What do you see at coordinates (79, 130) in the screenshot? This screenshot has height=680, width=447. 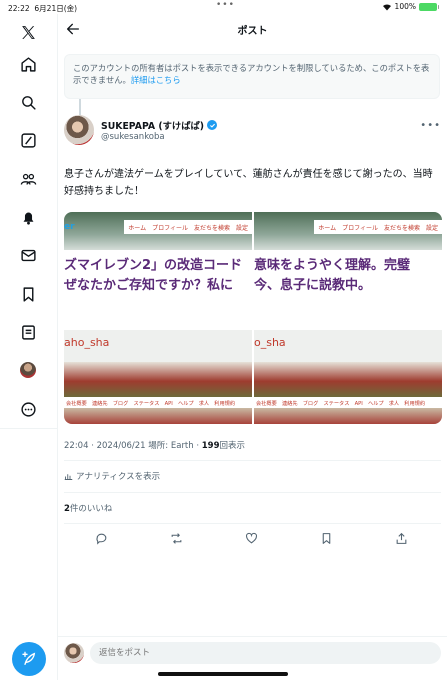 I see `author-avatar` at bounding box center [79, 130].